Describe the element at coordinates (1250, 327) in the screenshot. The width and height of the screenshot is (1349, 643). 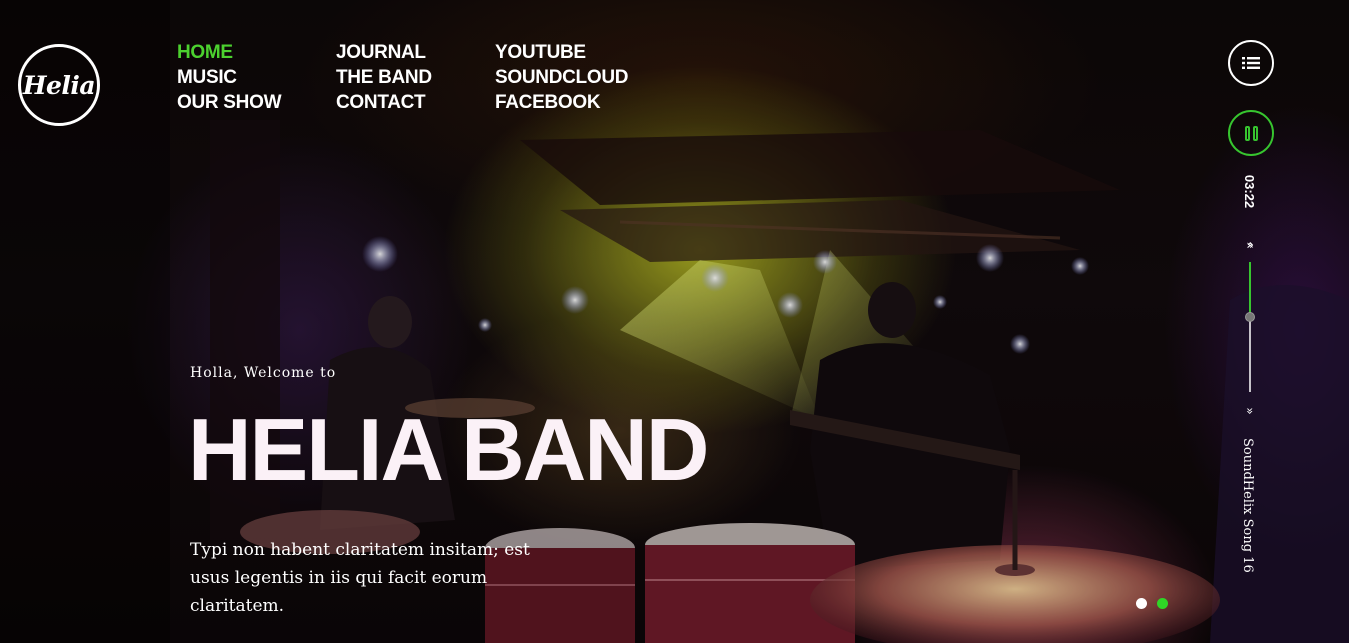
I see `volume-slider` at that location.